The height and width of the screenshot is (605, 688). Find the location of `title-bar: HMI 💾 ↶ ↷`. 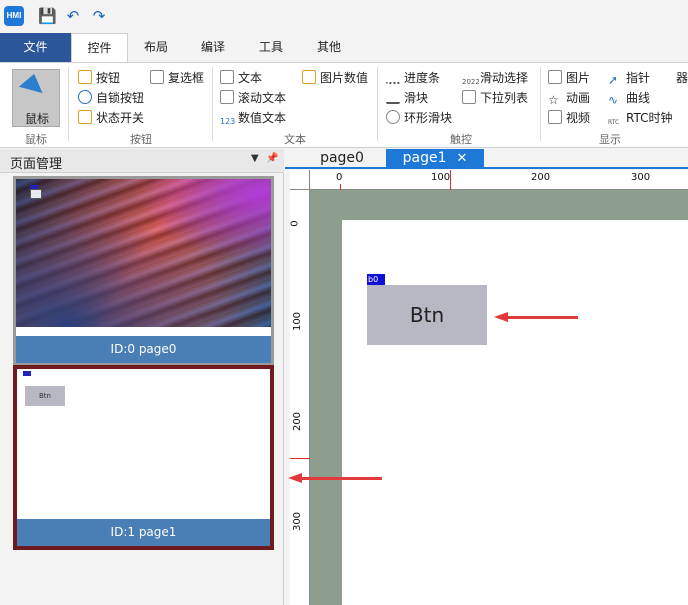

title-bar: HMI 💾 ↶ ↷ is located at coordinates (344, 16).